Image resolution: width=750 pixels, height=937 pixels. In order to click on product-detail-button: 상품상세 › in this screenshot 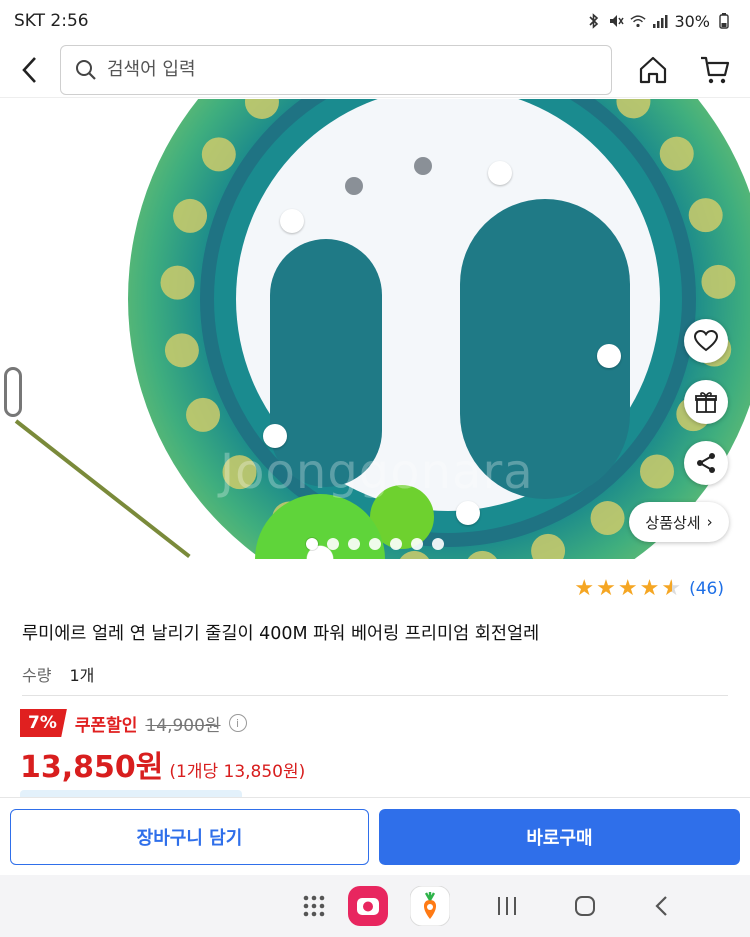, I will do `click(679, 522)`.